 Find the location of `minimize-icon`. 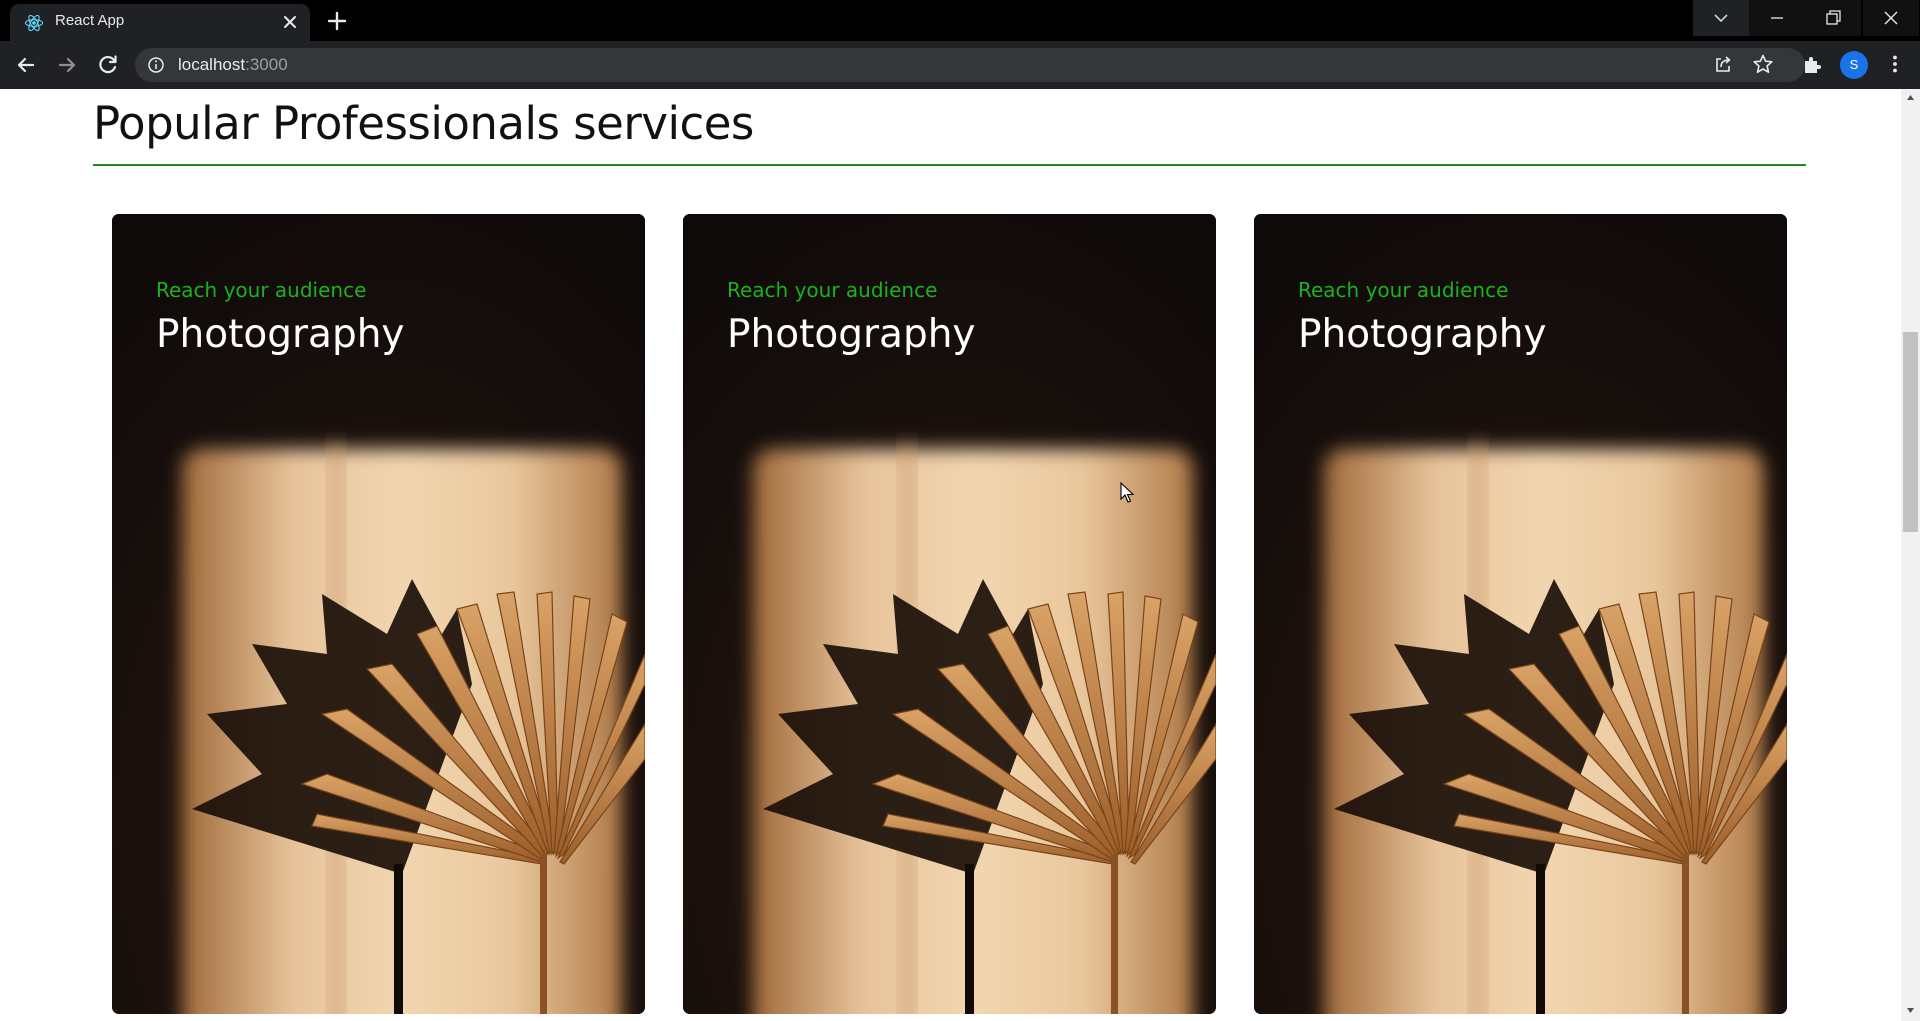

minimize-icon is located at coordinates (1777, 18).